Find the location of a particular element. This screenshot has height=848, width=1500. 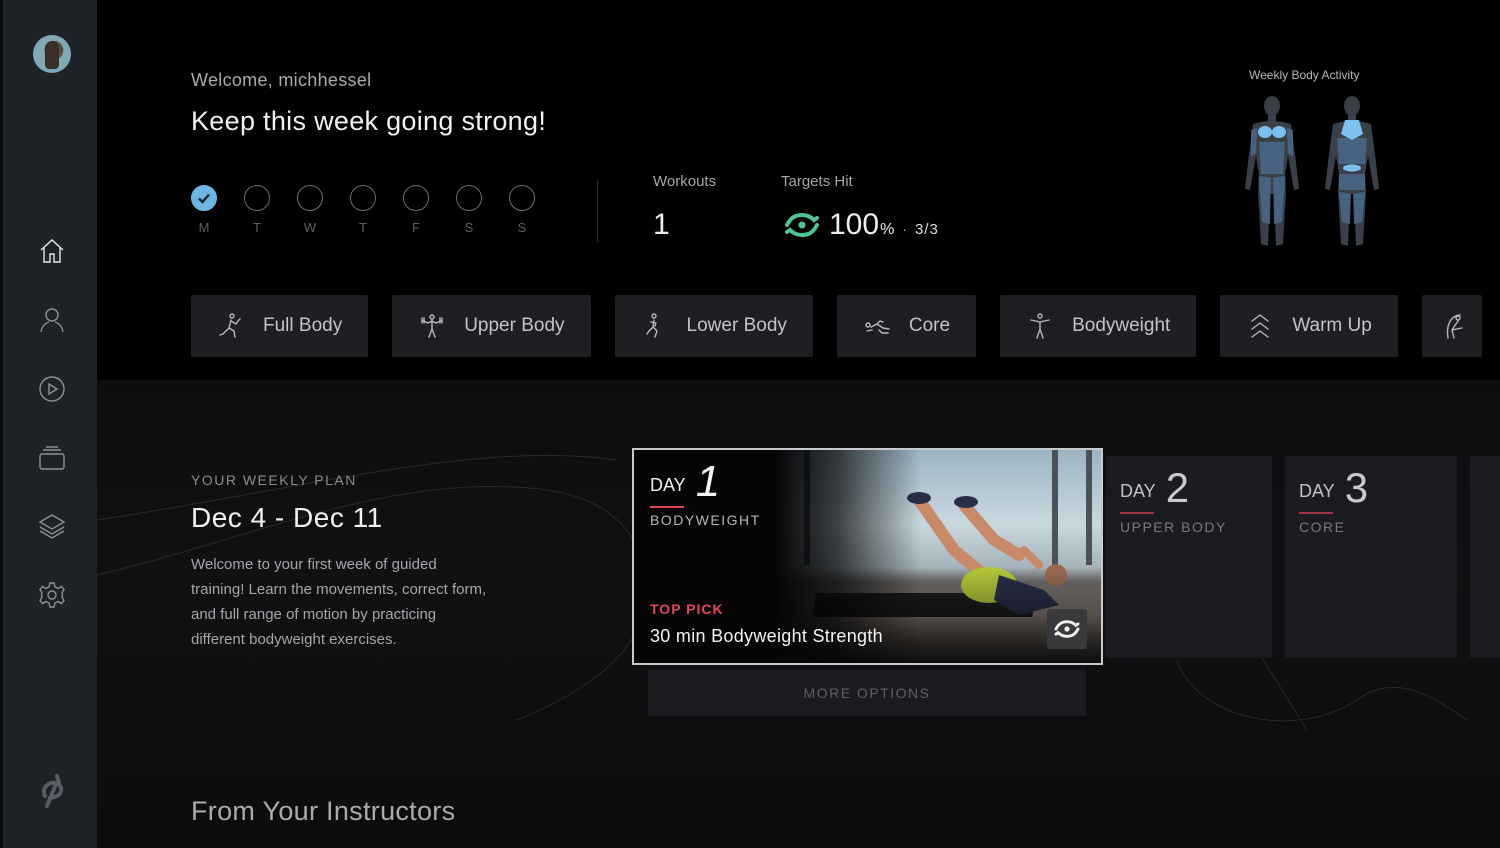

day-status-done is located at coordinates (204, 198).